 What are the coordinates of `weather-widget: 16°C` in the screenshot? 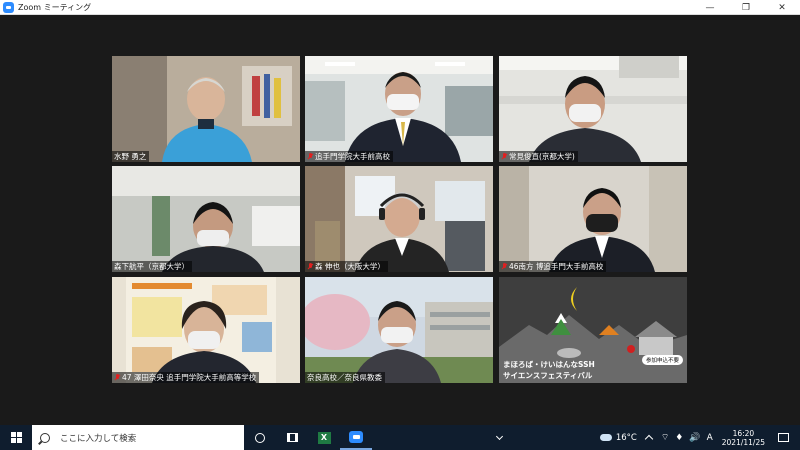 It's located at (618, 437).